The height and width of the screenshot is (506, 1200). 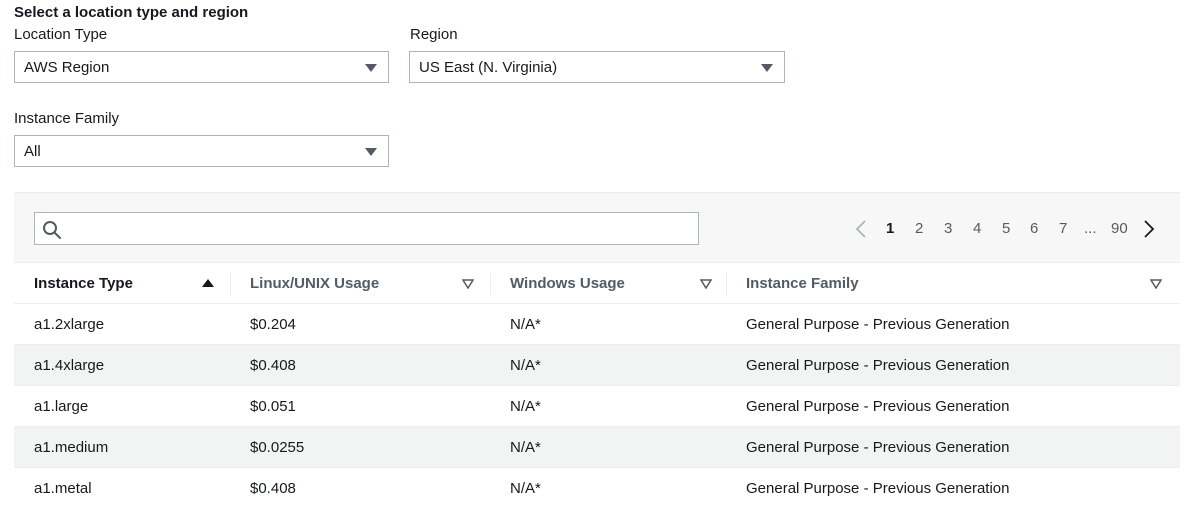 What do you see at coordinates (977, 229) in the screenshot?
I see `page-4: 4` at bounding box center [977, 229].